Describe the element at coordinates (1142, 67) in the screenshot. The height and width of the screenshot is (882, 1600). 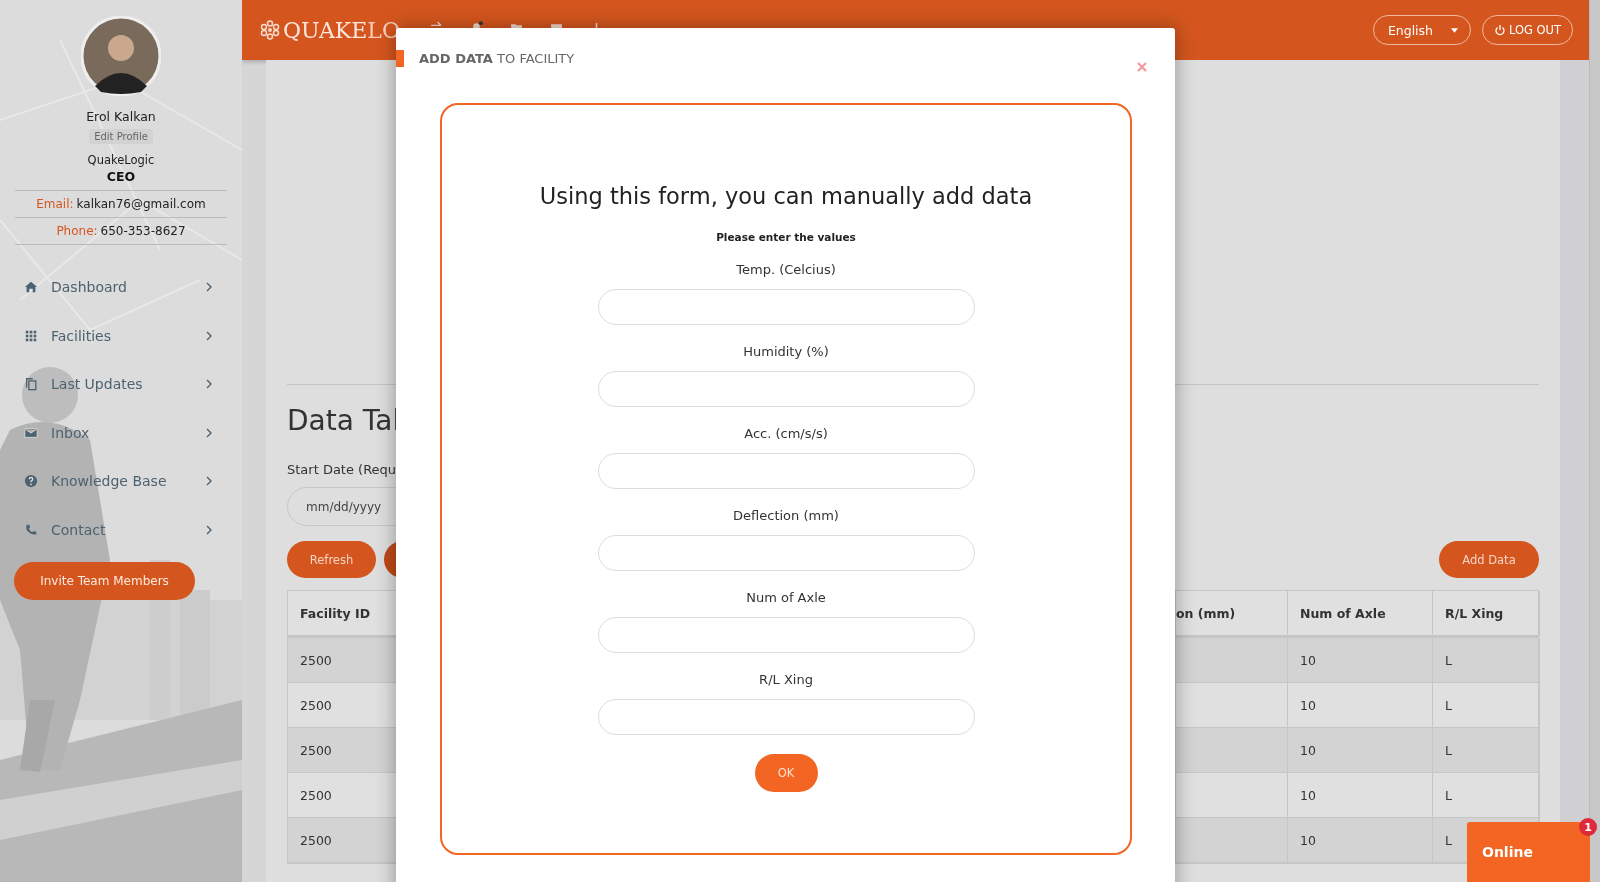
I see `close-icon` at that location.